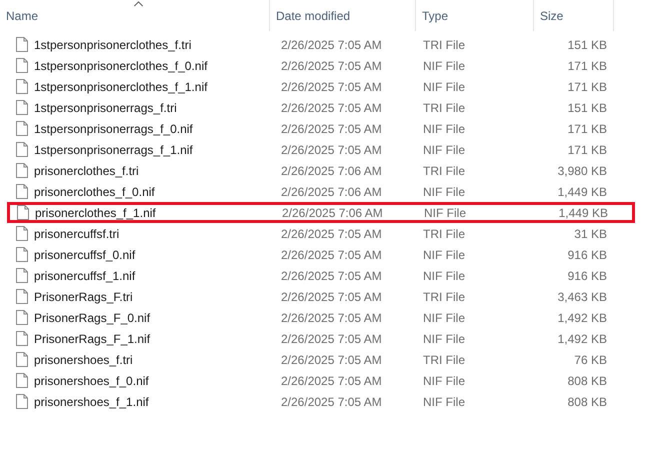 This screenshot has width=653, height=455. I want to click on file-name: 1stpersonprisonerrags_f_0.nif, so click(113, 129).